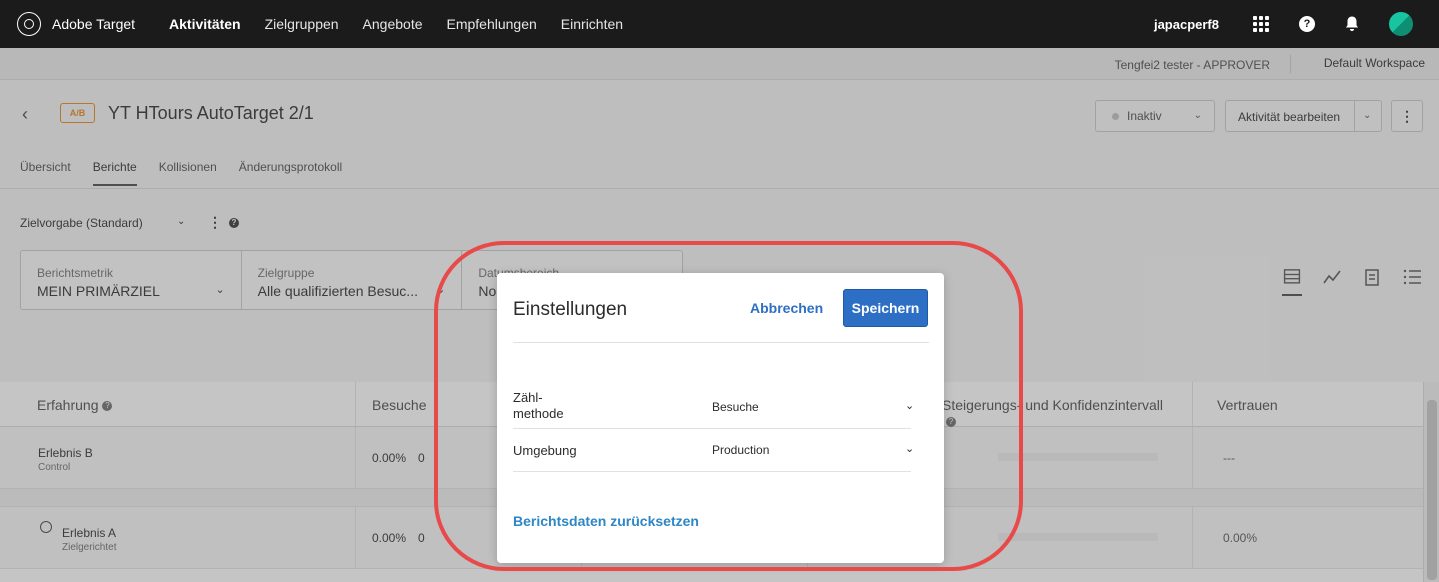 The width and height of the screenshot is (1439, 582). Describe the element at coordinates (93, 24) in the screenshot. I see `brand-name: Adobe Target` at that location.